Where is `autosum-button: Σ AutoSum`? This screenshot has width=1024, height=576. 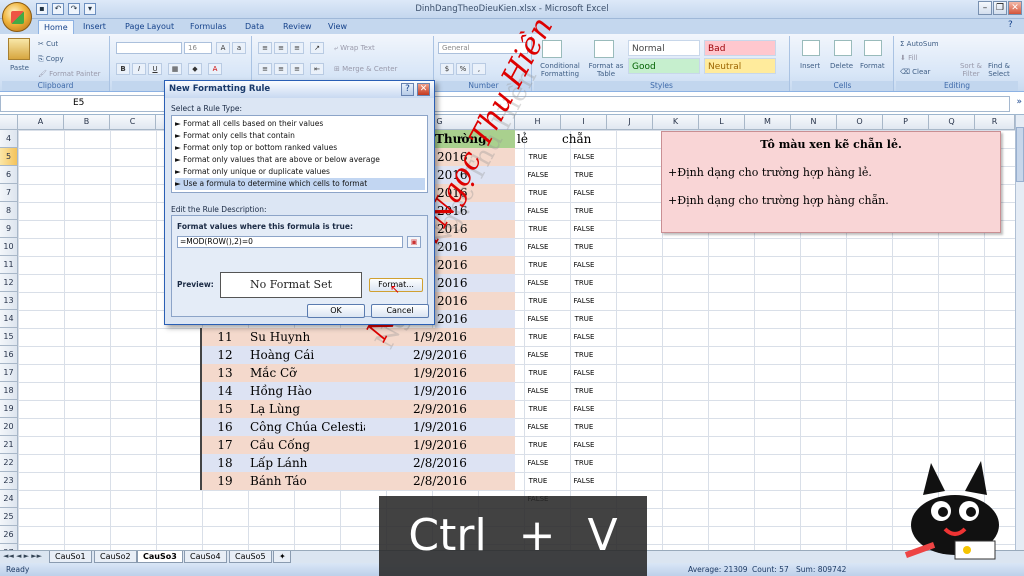 autosum-button: Σ AutoSum is located at coordinates (919, 44).